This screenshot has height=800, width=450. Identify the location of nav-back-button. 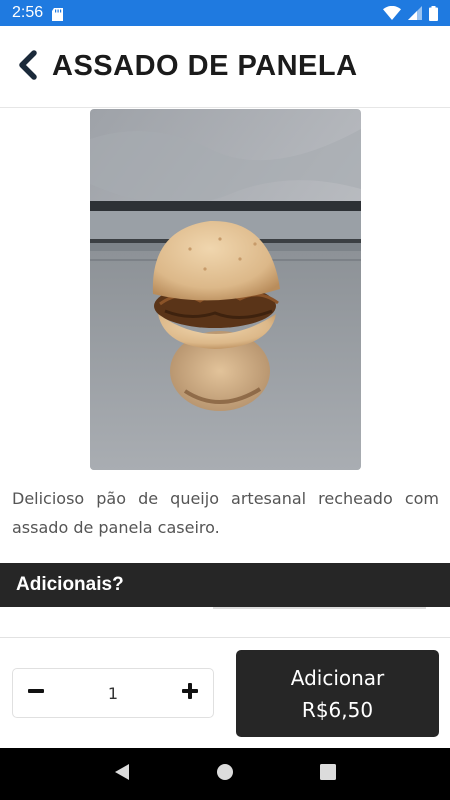
(122, 774).